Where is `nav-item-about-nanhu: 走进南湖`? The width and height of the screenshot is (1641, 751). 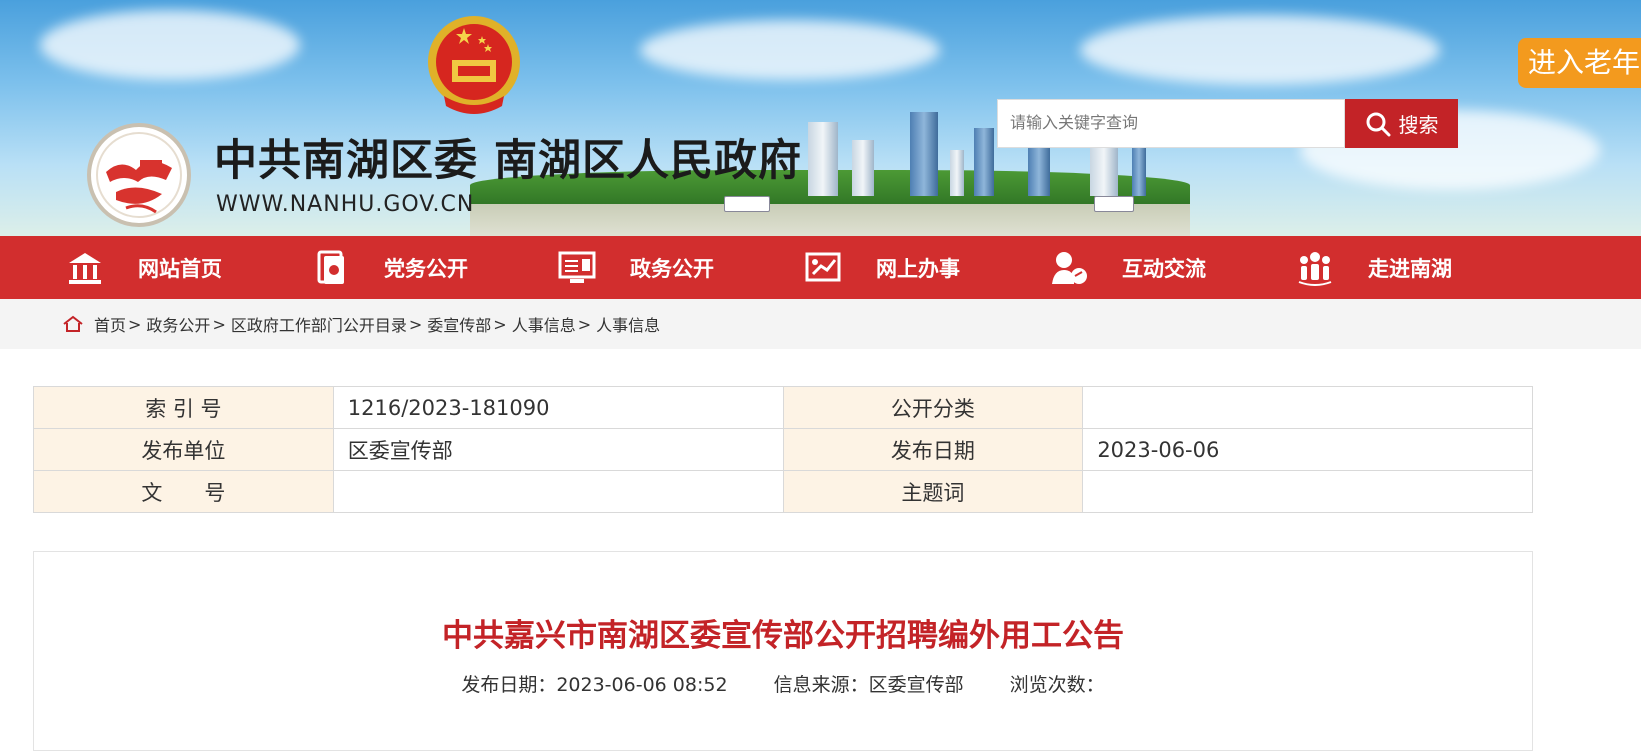 nav-item-about-nanhu: 走进南湖 is located at coordinates (1374, 267).